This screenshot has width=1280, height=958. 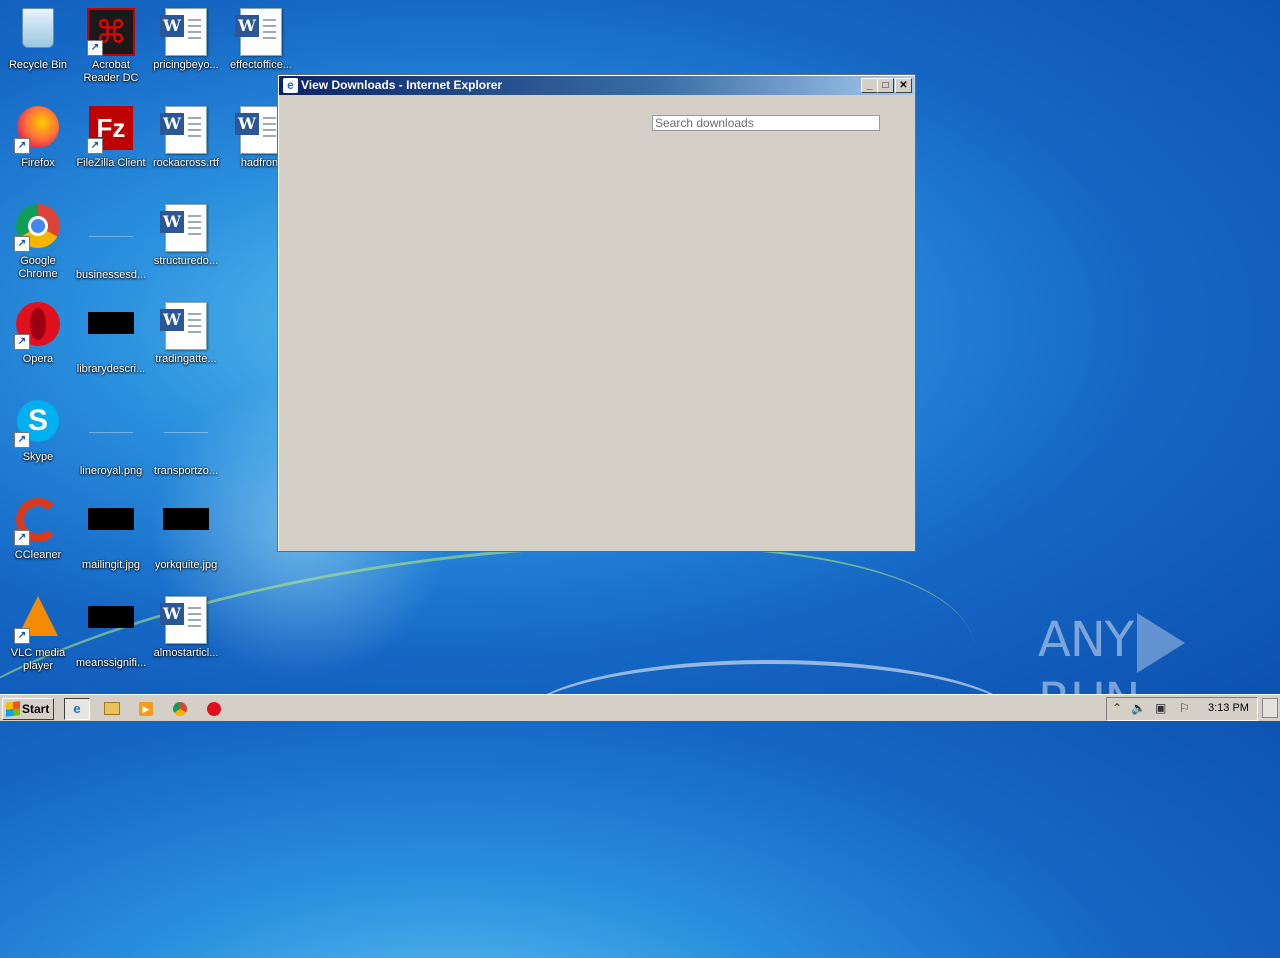 I want to click on opera-icon: ↗, so click(x=38, y=326).